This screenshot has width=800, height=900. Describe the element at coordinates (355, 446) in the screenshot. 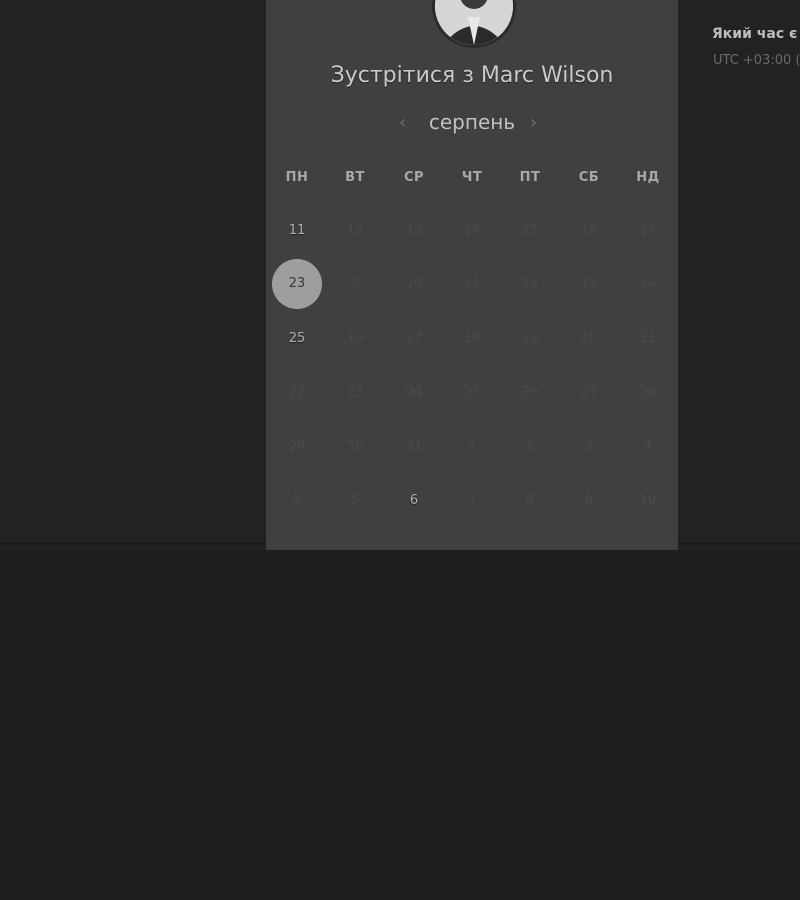

I see `calendar-day: 30` at that location.